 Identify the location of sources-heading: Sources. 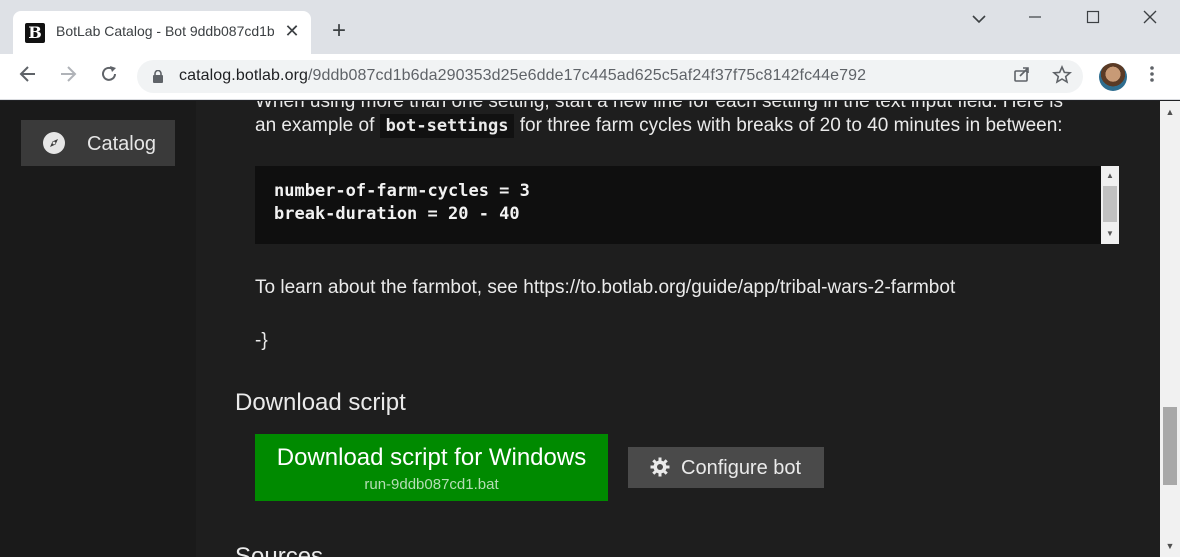
(279, 550).